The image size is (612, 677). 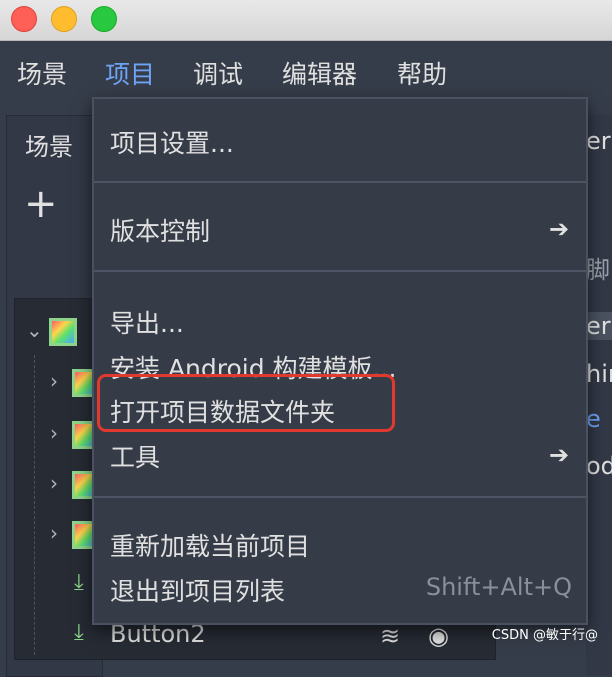 I want to click on zoom-window-button, so click(x=104, y=19).